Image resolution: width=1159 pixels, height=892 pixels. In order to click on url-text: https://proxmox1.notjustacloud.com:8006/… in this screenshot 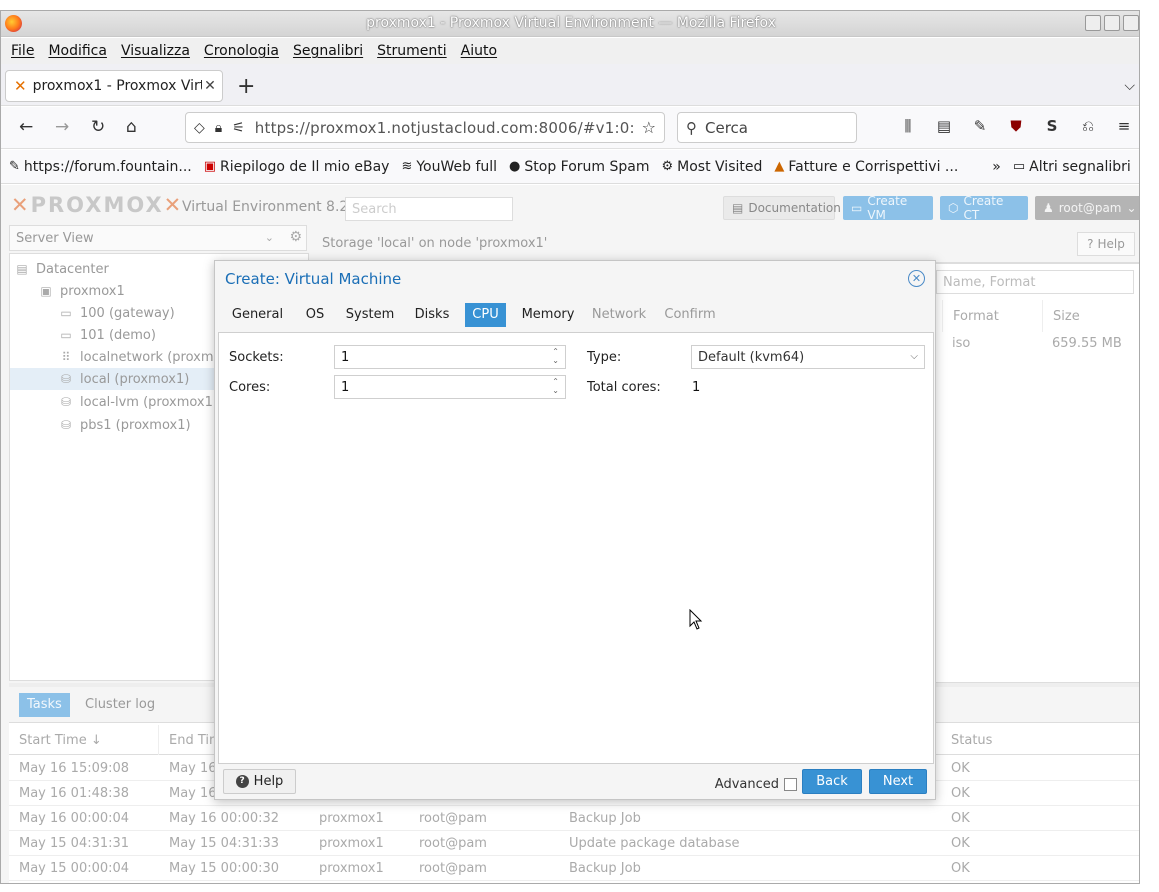, I will do `click(444, 128)`.